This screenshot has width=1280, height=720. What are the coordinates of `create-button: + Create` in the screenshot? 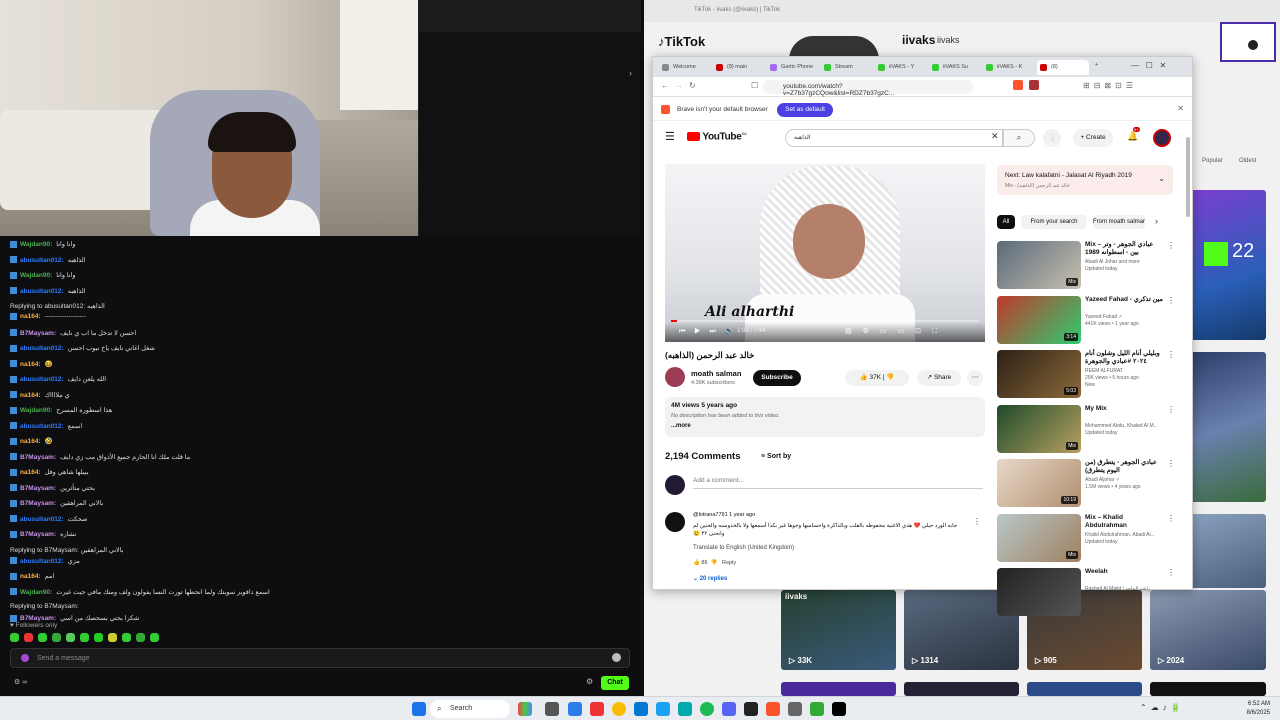 It's located at (1093, 138).